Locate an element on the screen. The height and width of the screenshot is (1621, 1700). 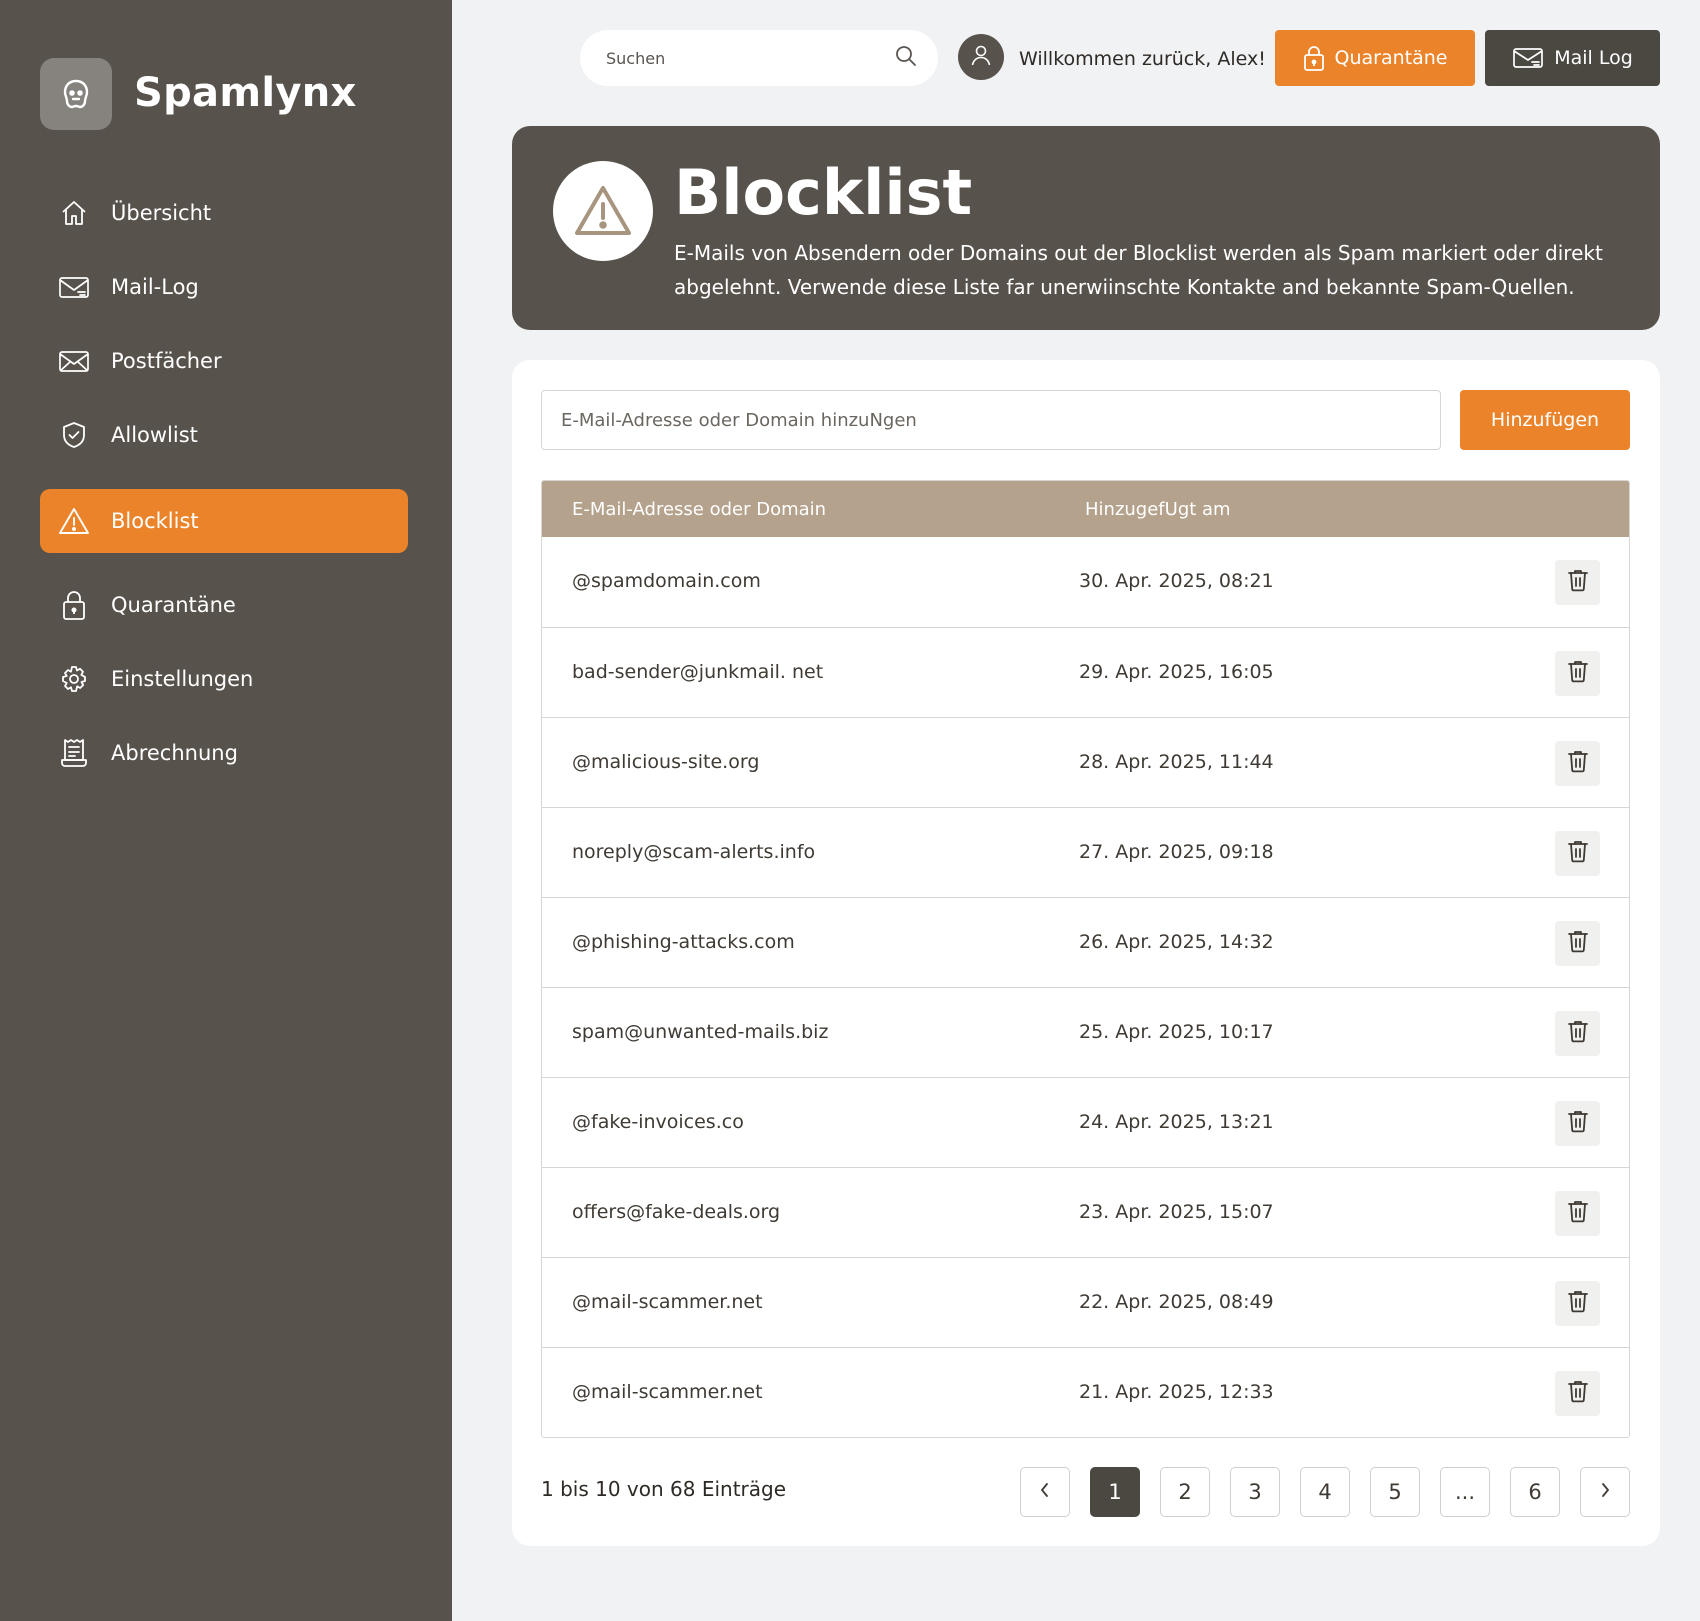
entry-cell: @malicious-site.org is located at coordinates (666, 762).